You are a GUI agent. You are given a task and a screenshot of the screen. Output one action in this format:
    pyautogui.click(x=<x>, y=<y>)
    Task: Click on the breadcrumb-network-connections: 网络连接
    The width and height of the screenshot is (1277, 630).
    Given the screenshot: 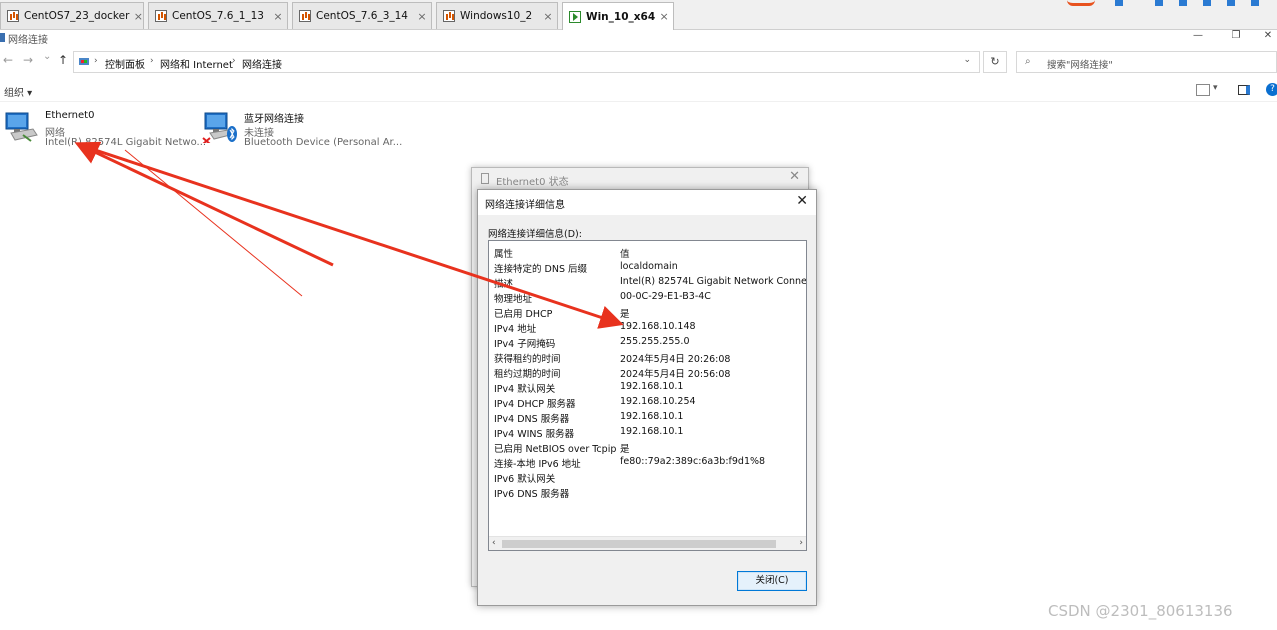 What is the action you would take?
    pyautogui.click(x=262, y=63)
    